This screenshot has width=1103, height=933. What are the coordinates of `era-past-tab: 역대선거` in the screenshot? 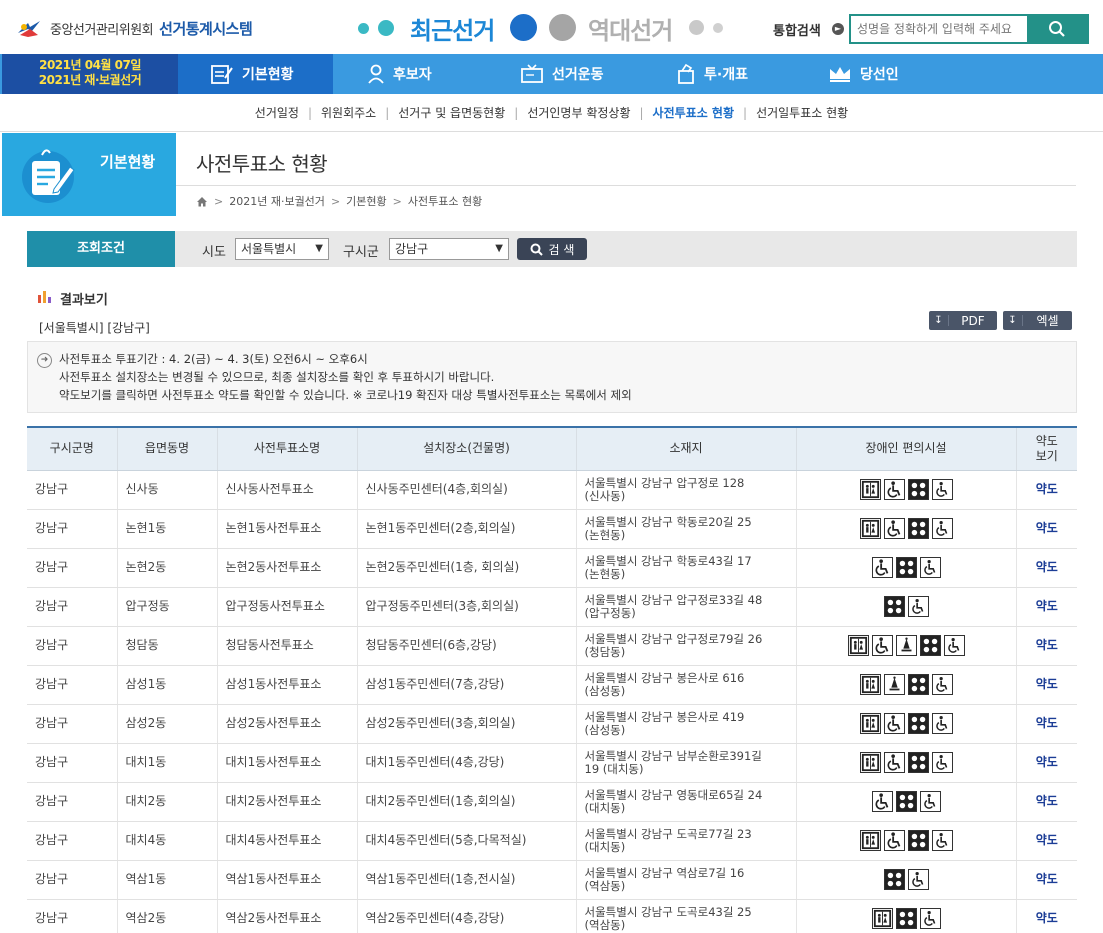 It's located at (630, 28).